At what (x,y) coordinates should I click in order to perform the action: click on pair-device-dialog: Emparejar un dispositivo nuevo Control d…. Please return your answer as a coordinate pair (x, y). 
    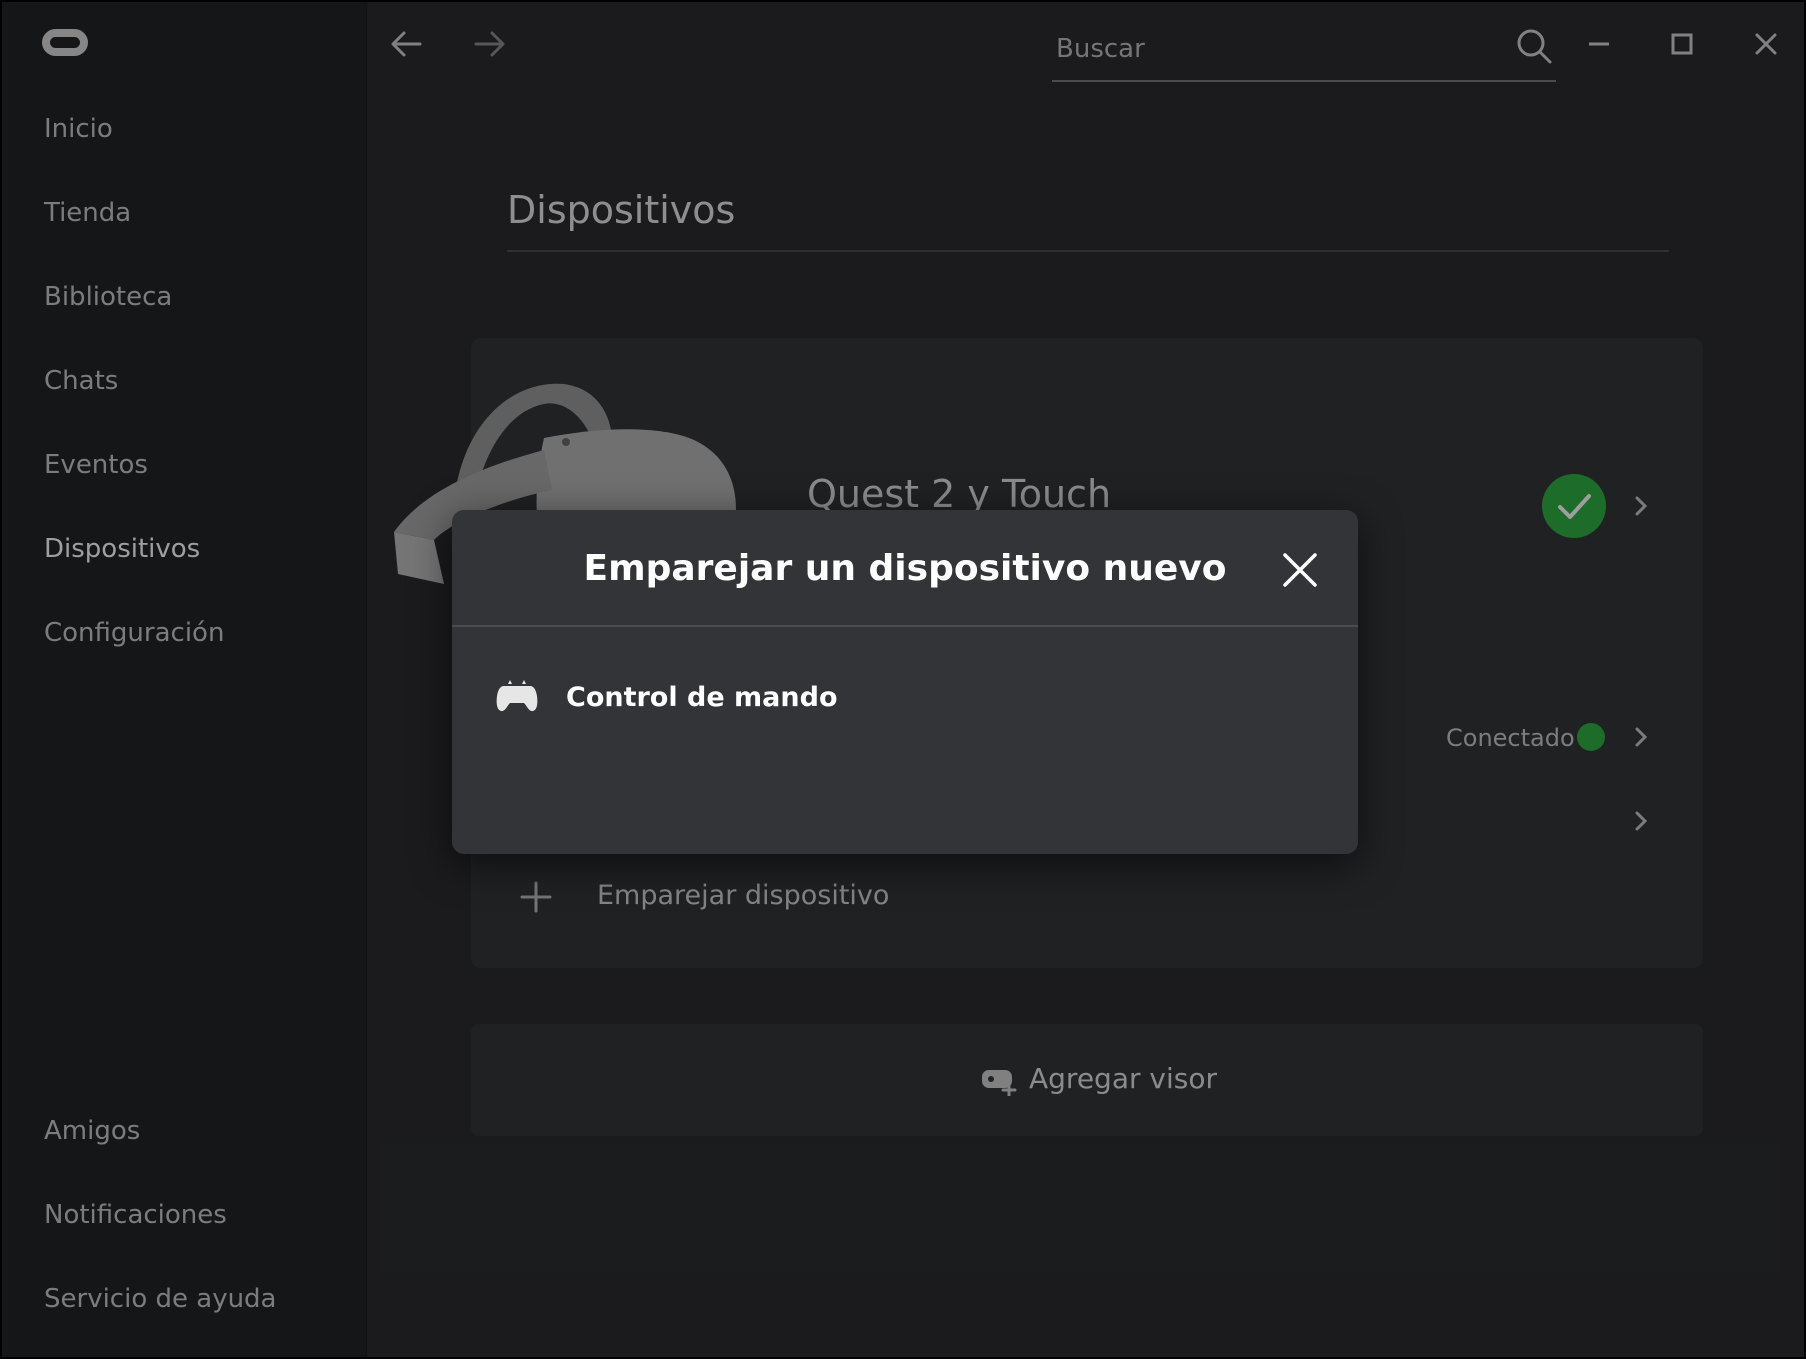
    Looking at the image, I should click on (905, 682).